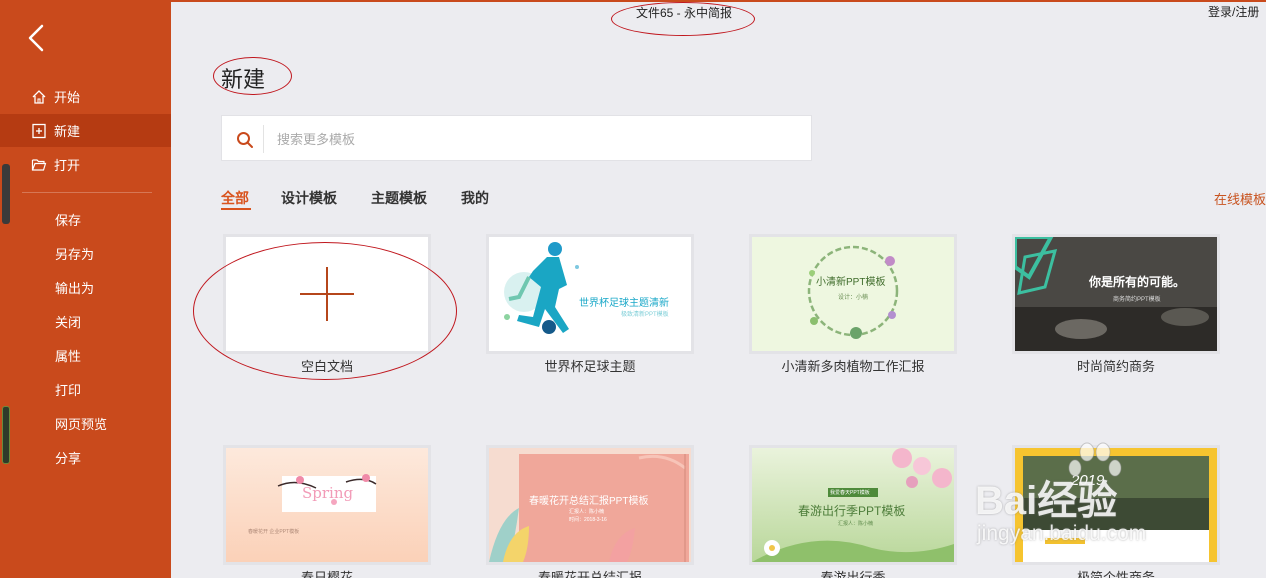  I want to click on thumb-subtitle: 春暖花开 企业PPT模板, so click(274, 532).